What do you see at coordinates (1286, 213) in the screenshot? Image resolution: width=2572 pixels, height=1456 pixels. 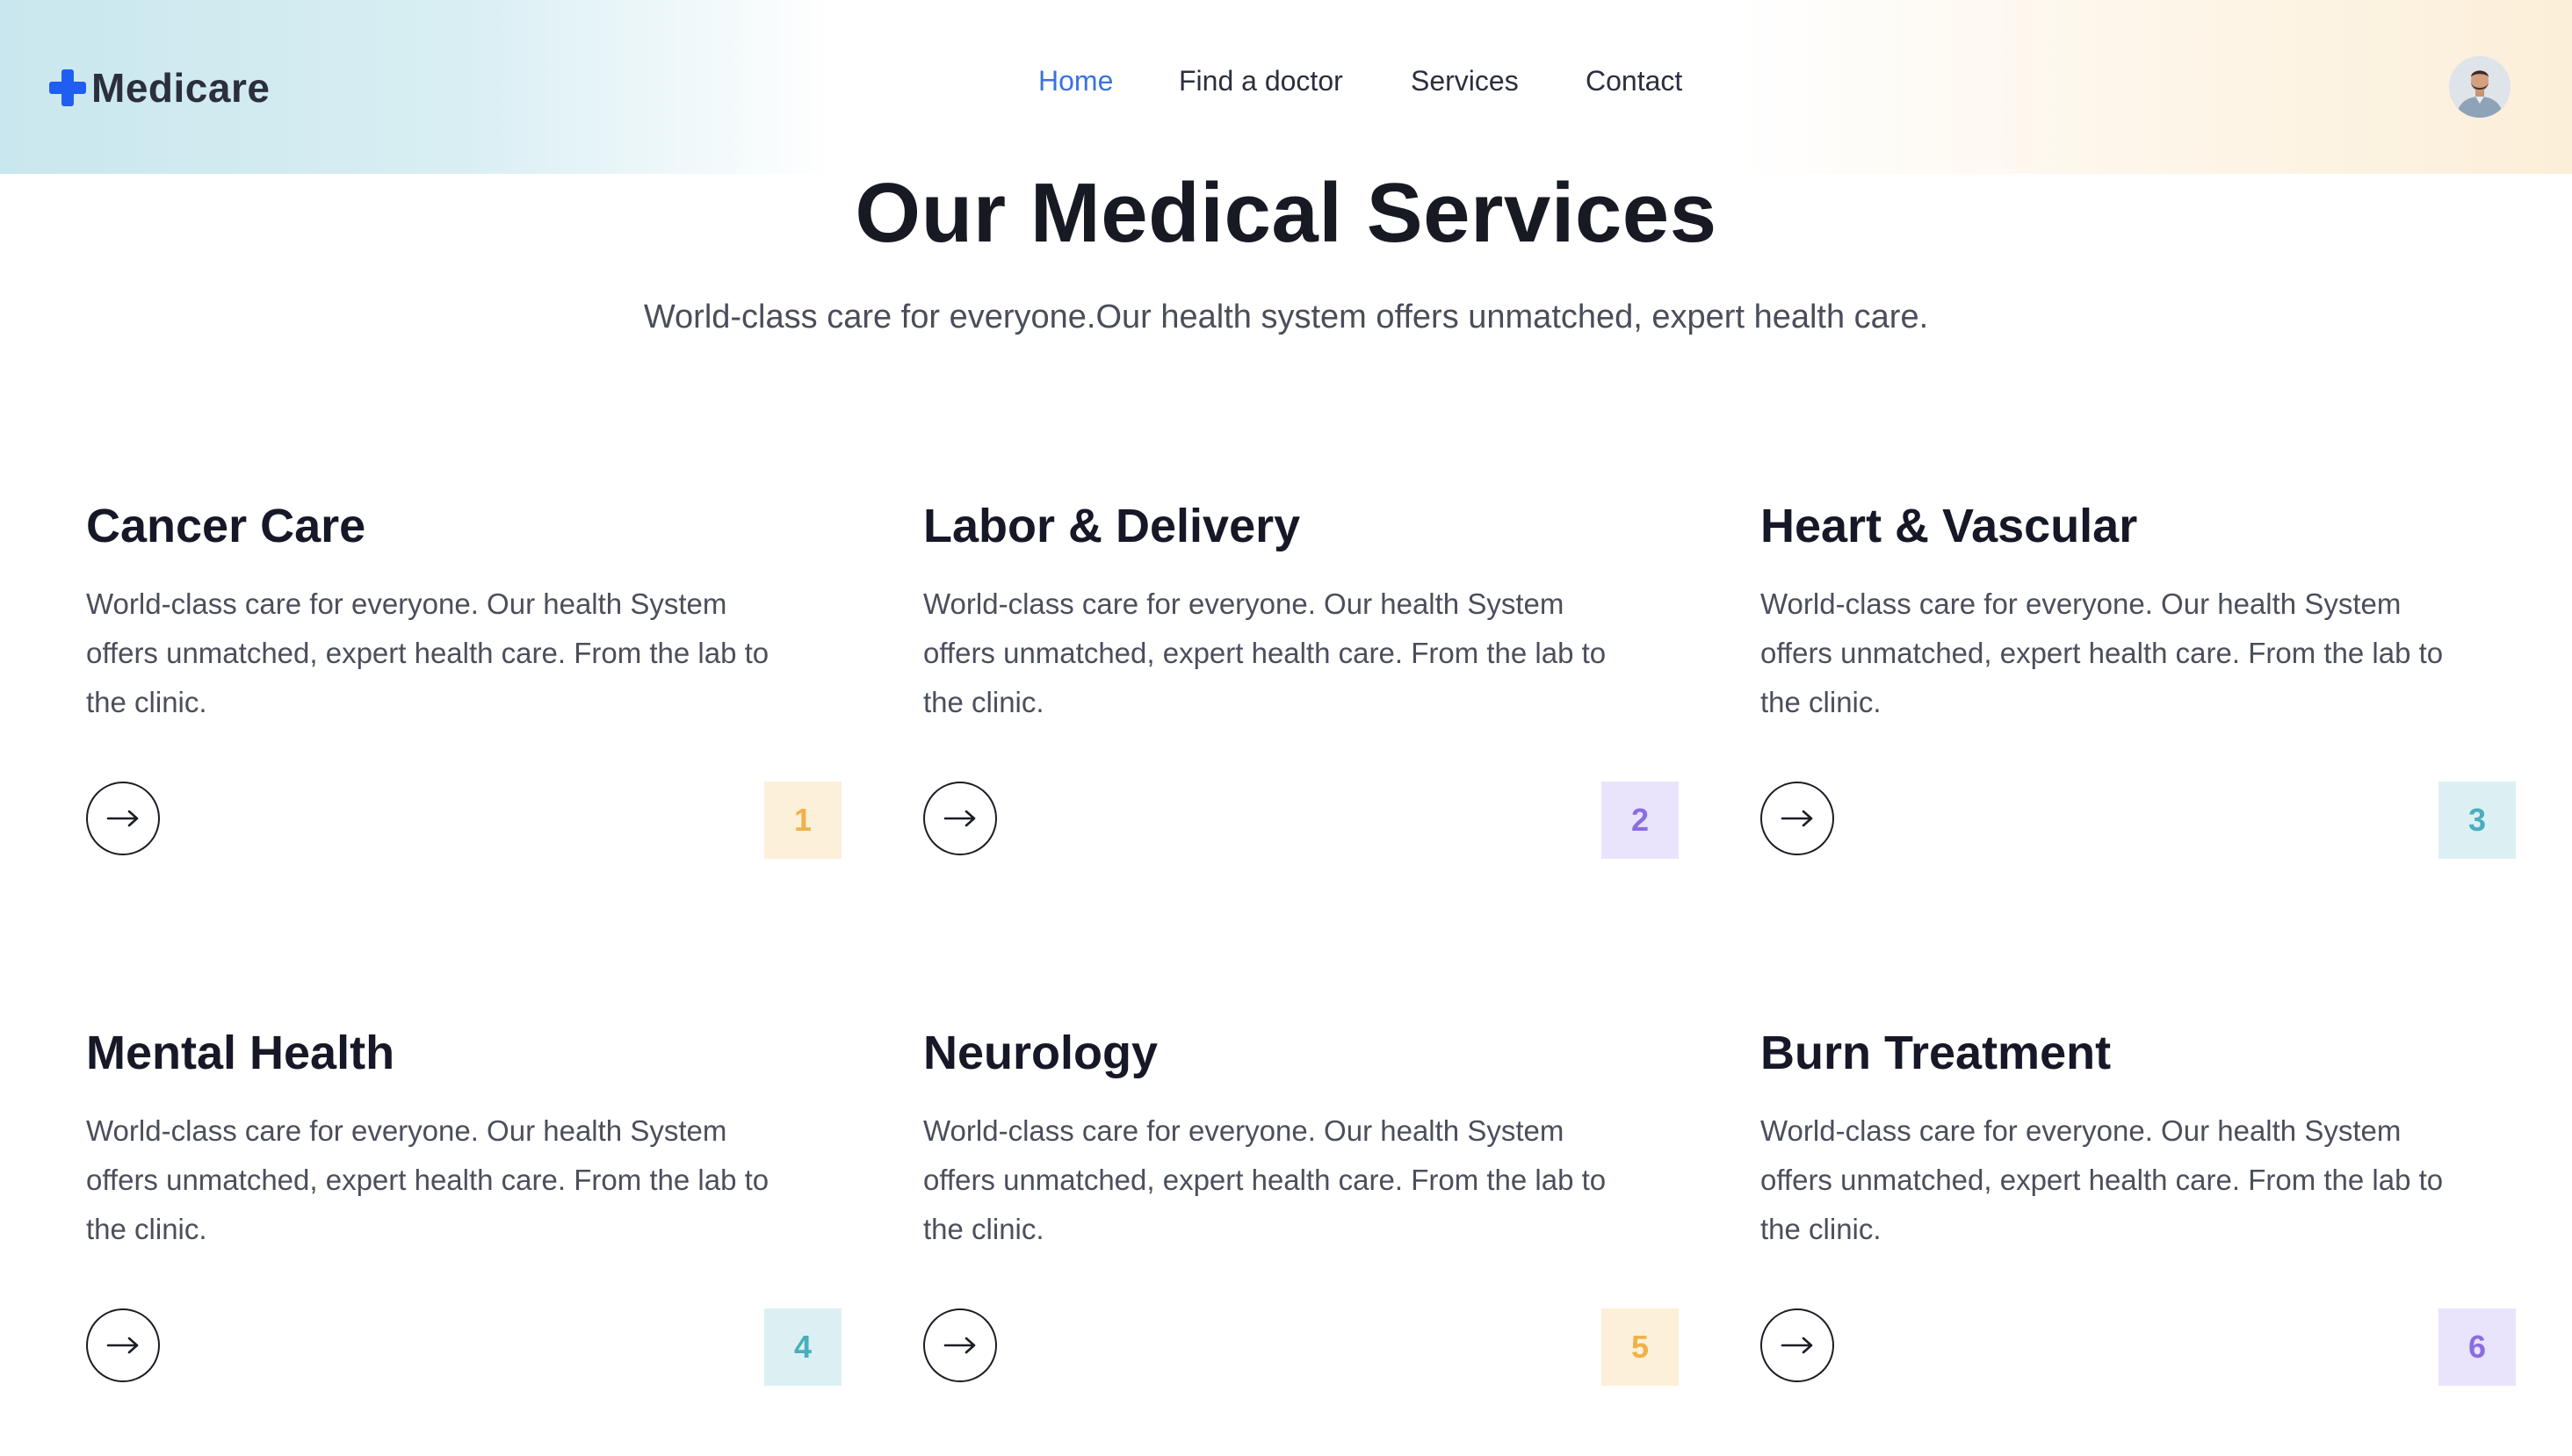 I see `page-title: Our Medical Services` at bounding box center [1286, 213].